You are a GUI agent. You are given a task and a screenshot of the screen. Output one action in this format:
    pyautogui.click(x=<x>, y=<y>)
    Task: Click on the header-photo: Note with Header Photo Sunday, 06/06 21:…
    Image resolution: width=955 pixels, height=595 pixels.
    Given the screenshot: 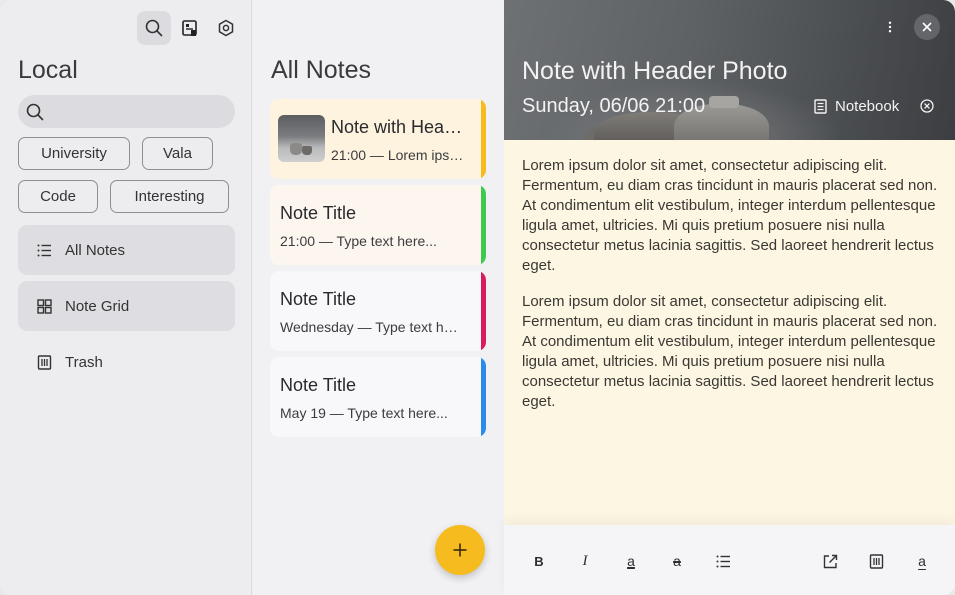 What is the action you would take?
    pyautogui.click(x=729, y=70)
    